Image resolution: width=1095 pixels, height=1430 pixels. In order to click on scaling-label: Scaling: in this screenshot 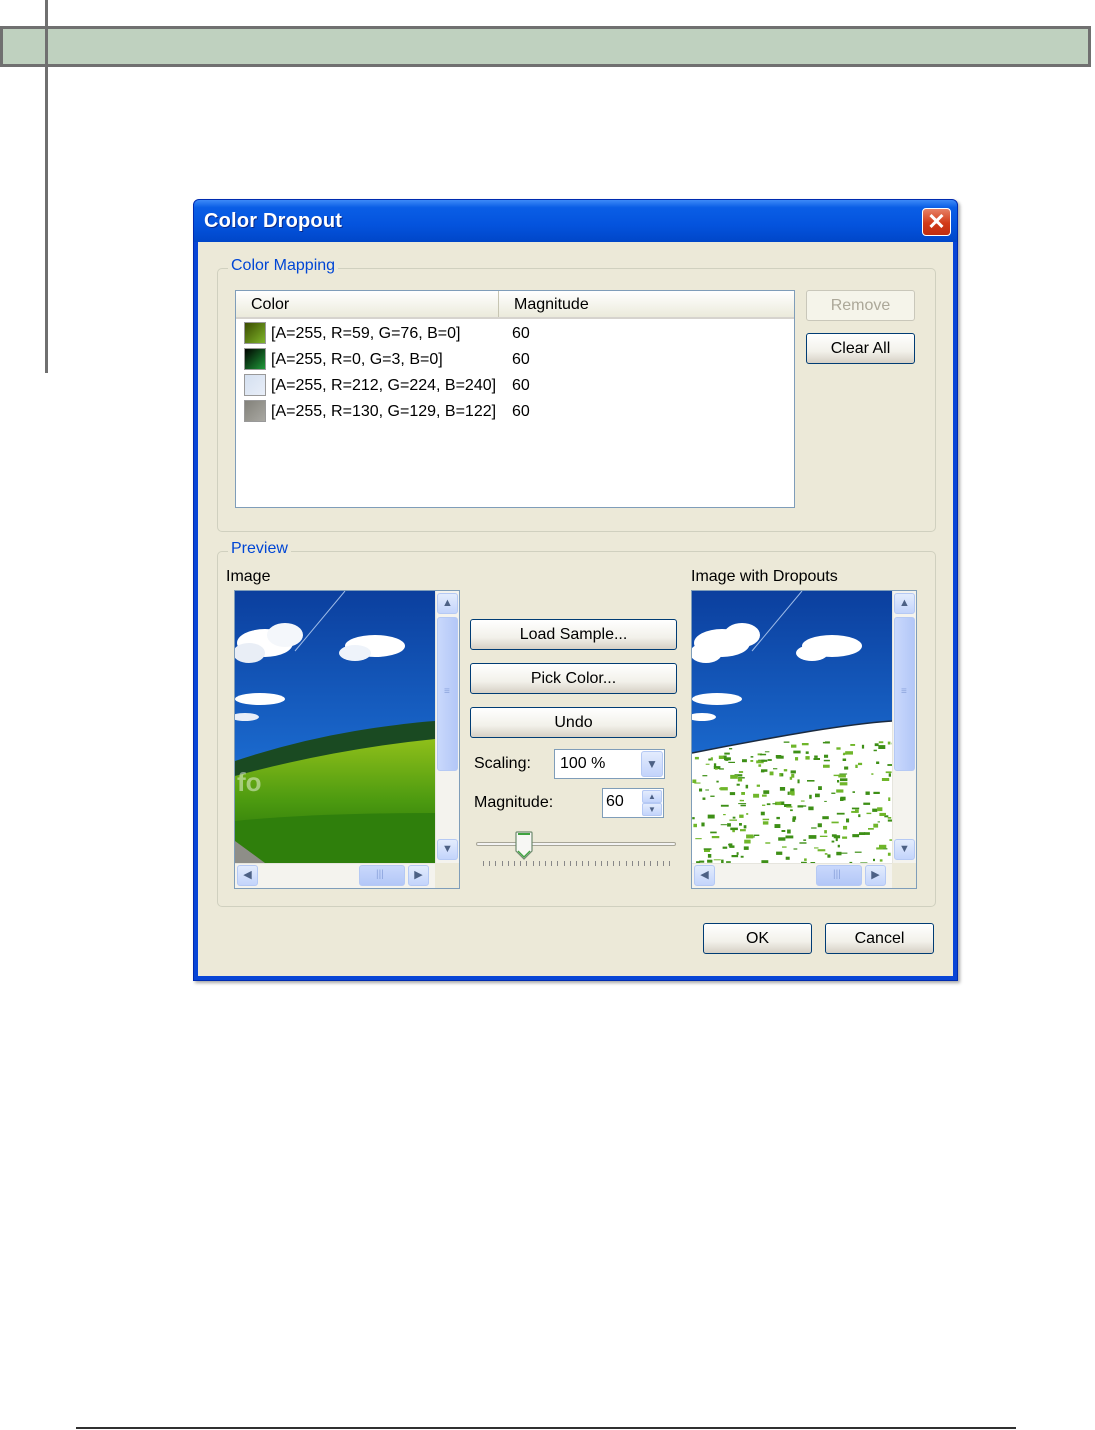, I will do `click(502, 763)`.